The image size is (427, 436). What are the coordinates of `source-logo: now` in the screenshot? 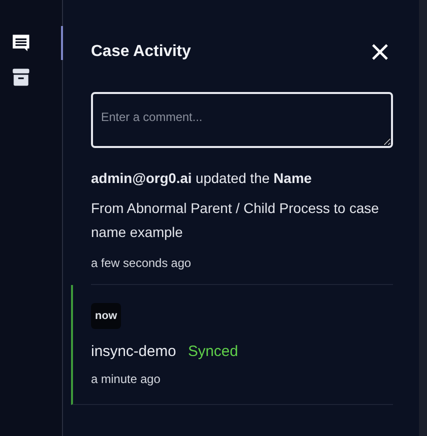 It's located at (106, 316).